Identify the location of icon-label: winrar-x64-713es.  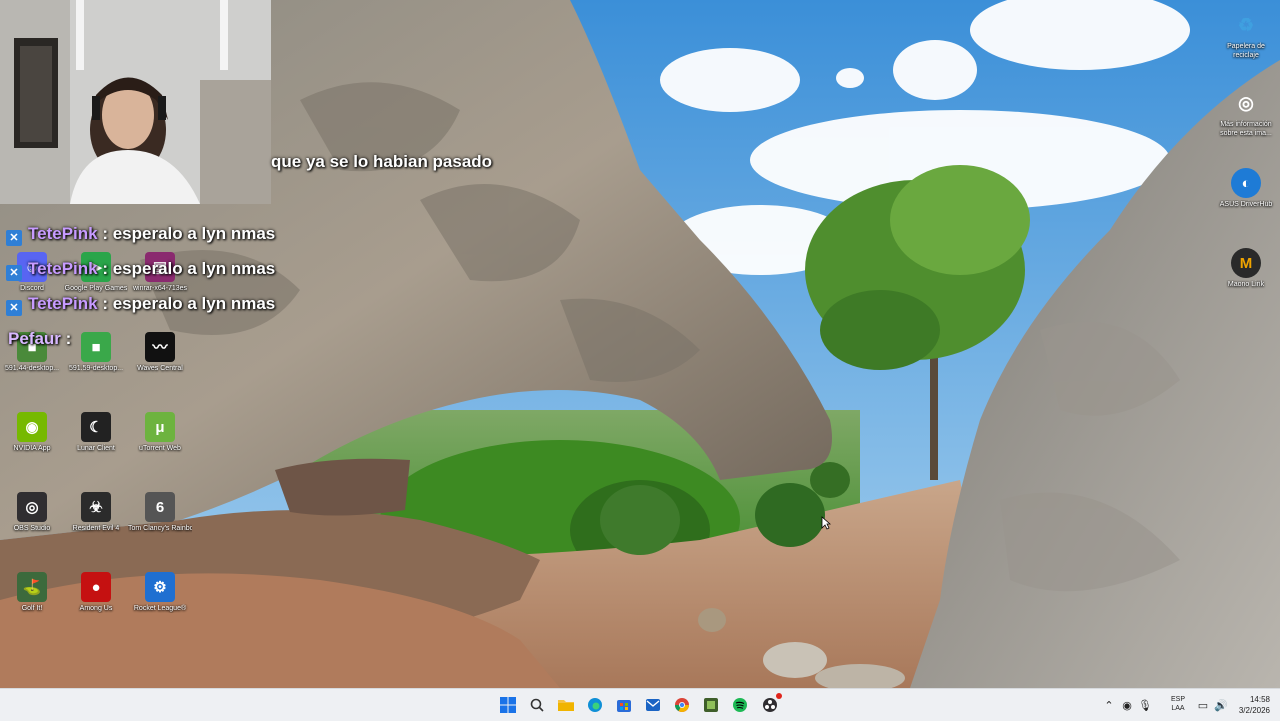
(160, 288).